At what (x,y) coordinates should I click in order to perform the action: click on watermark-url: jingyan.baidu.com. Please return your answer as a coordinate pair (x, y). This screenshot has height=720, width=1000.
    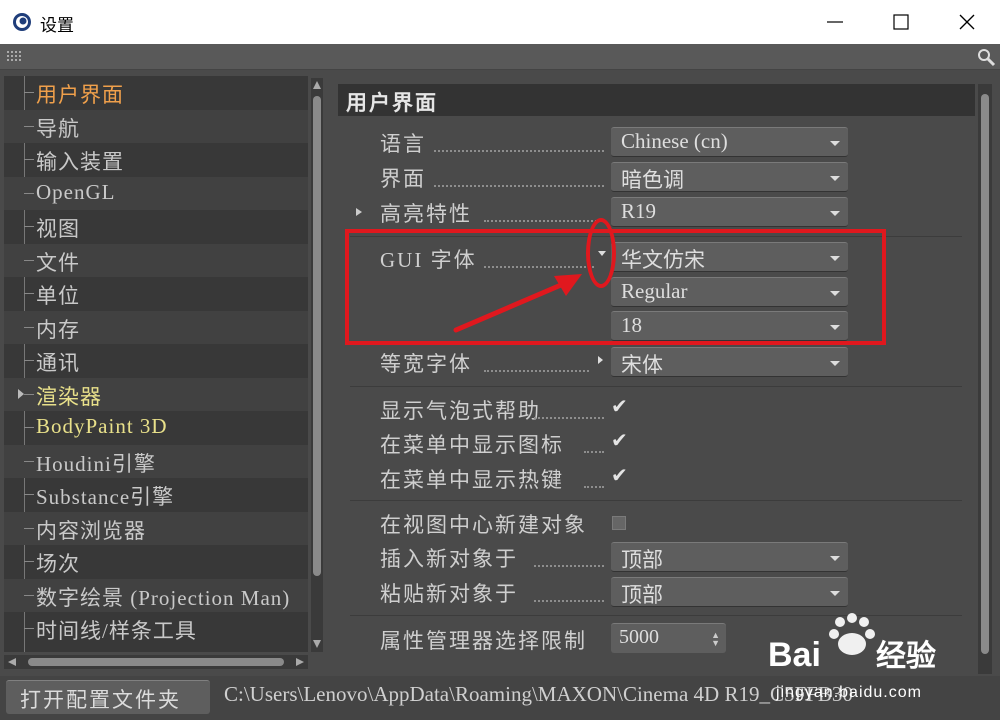
    Looking at the image, I should click on (849, 692).